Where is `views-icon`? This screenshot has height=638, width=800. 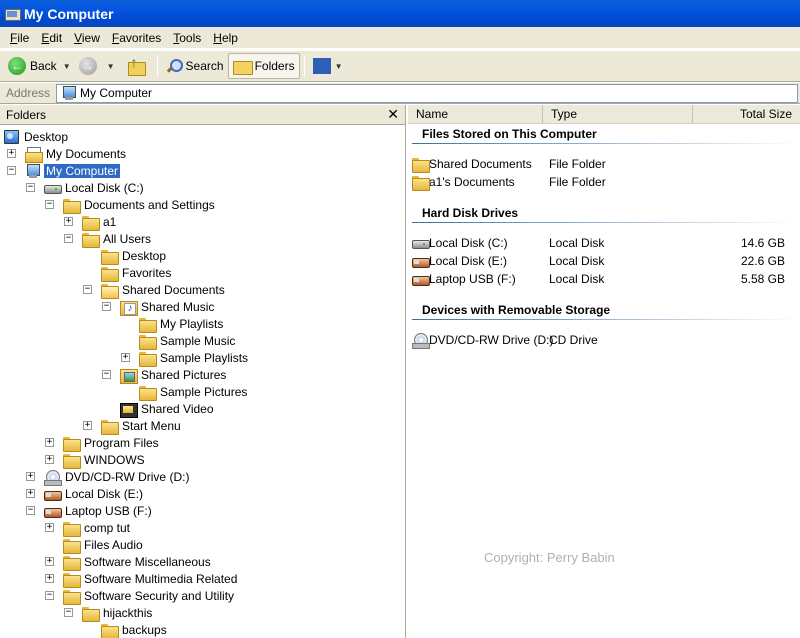 views-icon is located at coordinates (321, 66).